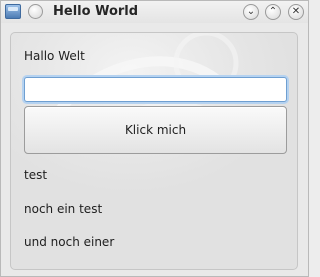 The height and width of the screenshot is (277, 320). What do you see at coordinates (36, 175) in the screenshot?
I see `test-label: test` at bounding box center [36, 175].